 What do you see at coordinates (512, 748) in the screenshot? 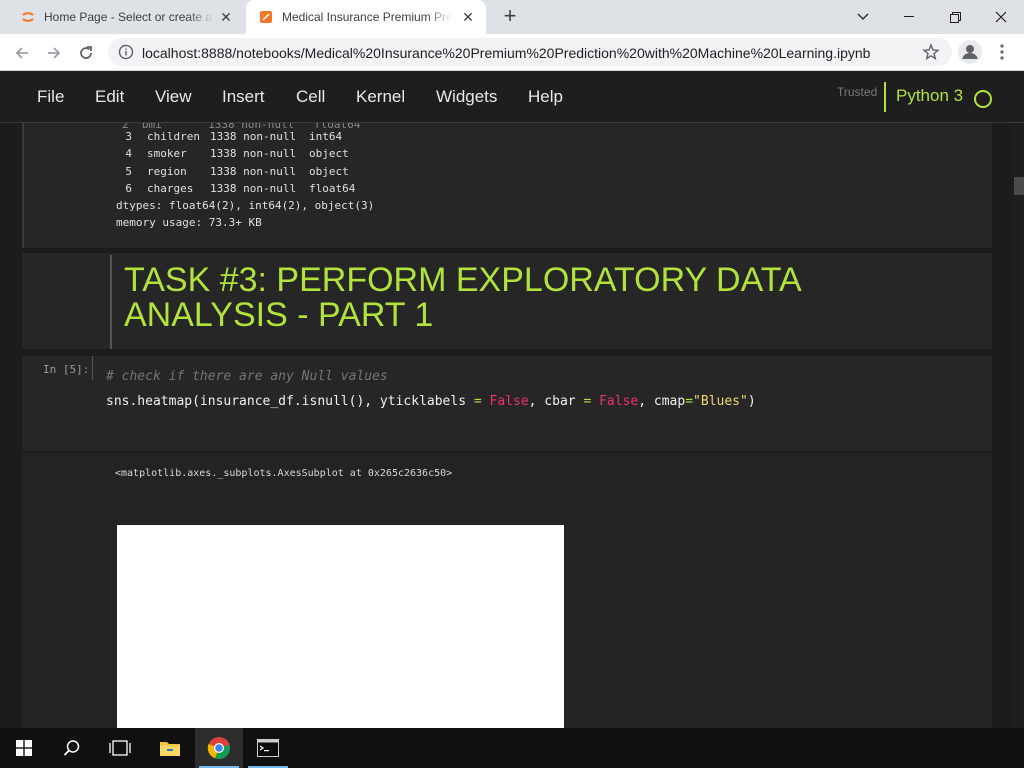
I see `windows-taskbar` at bounding box center [512, 748].